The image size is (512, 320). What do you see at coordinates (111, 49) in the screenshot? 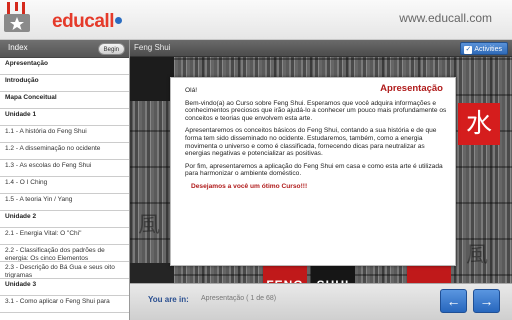
I see `begin-button: Begin` at bounding box center [111, 49].